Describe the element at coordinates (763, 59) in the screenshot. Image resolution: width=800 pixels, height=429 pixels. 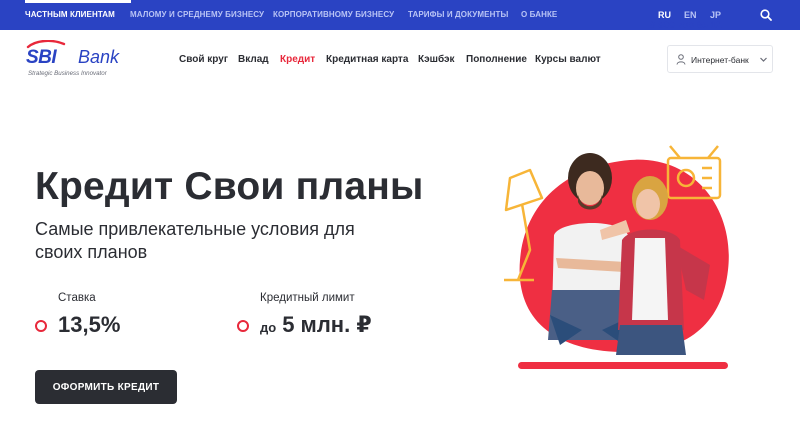
I see `chevron-down-icon` at that location.